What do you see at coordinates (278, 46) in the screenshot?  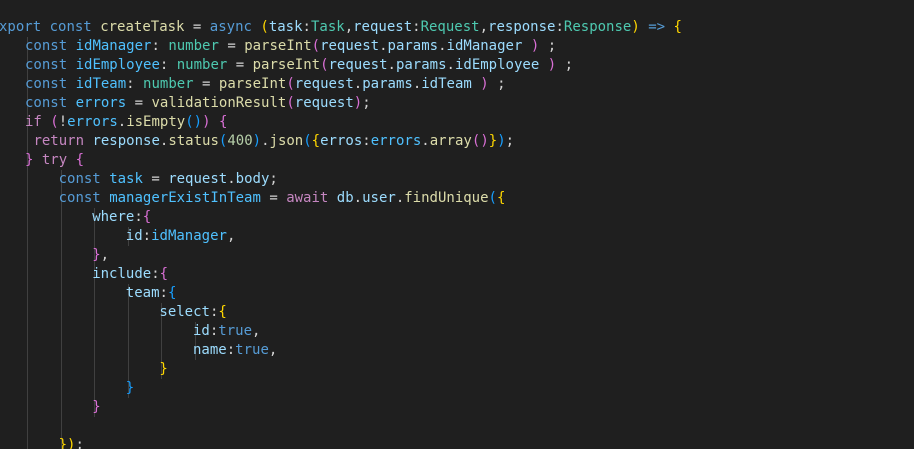 I see `code-token: parseInt` at bounding box center [278, 46].